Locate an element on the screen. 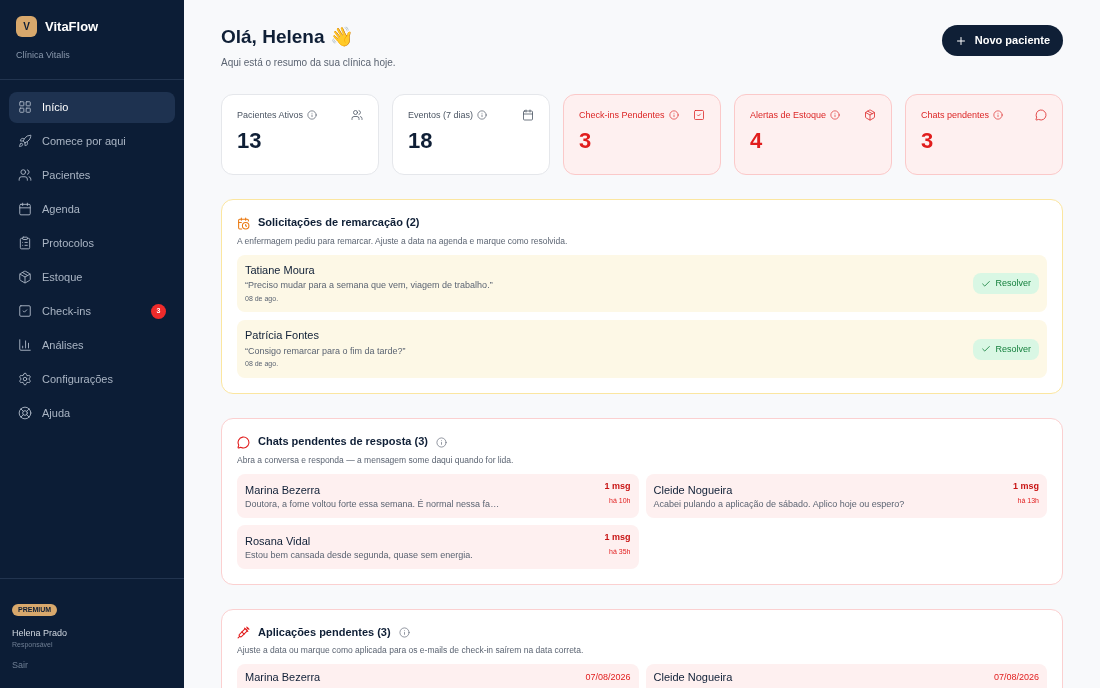  calendar-clock-icon is located at coordinates (243, 223).